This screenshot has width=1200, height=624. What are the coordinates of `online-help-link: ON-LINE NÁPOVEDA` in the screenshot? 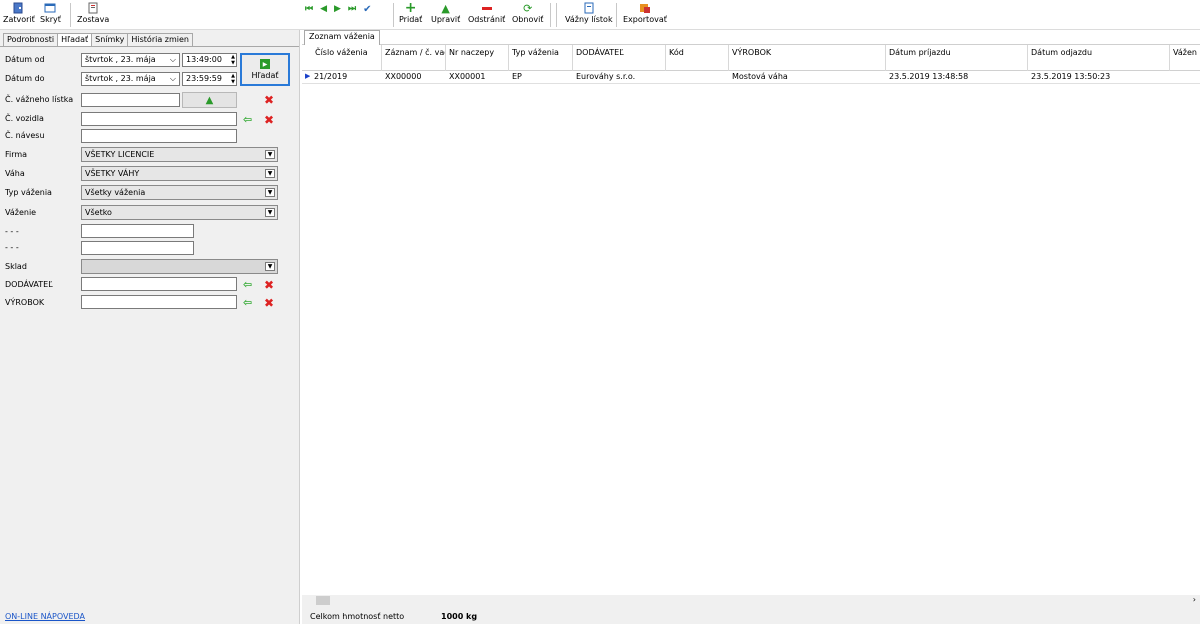 It's located at (45, 616).